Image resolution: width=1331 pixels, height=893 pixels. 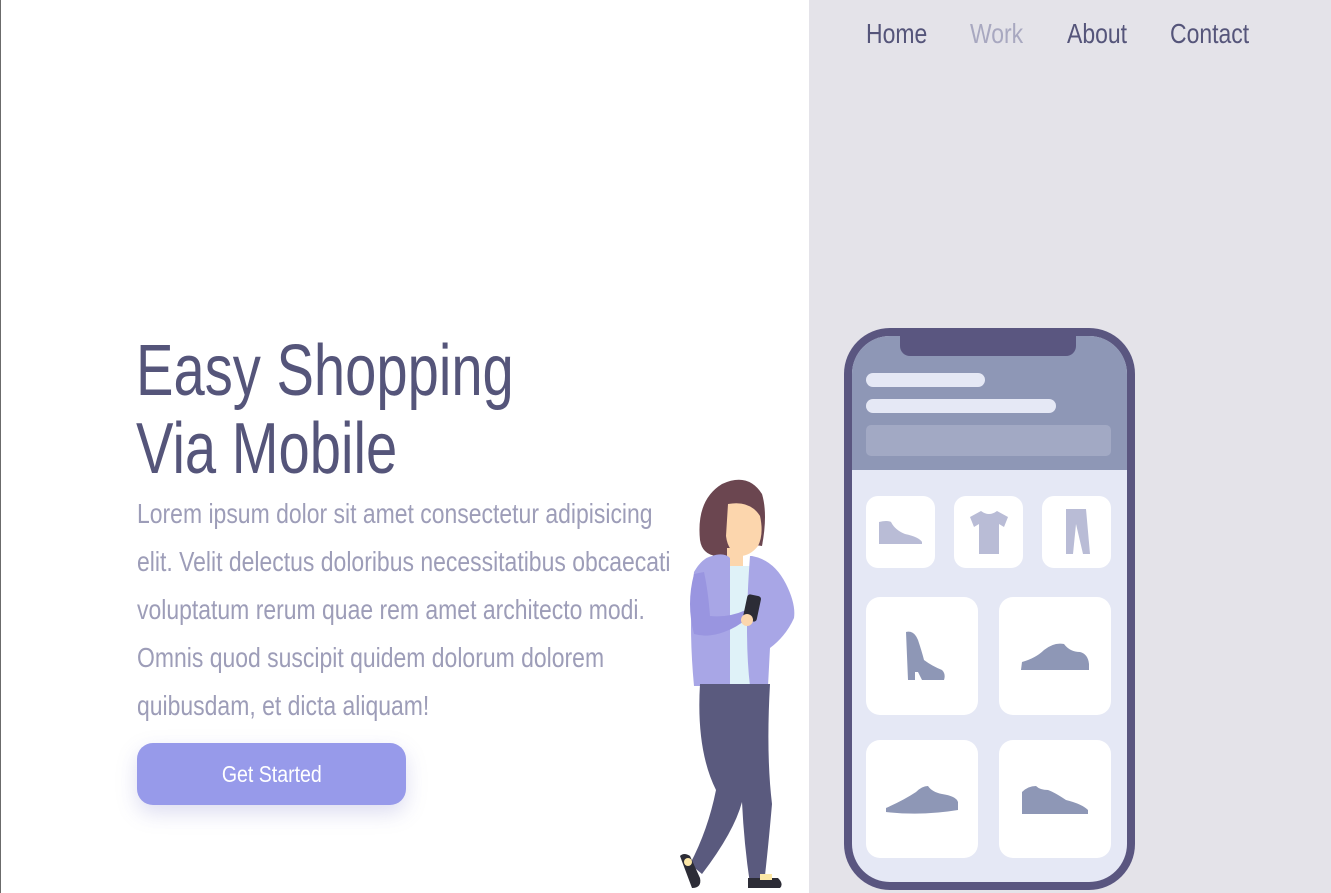 I want to click on right-ankle, so click(x=766, y=877).